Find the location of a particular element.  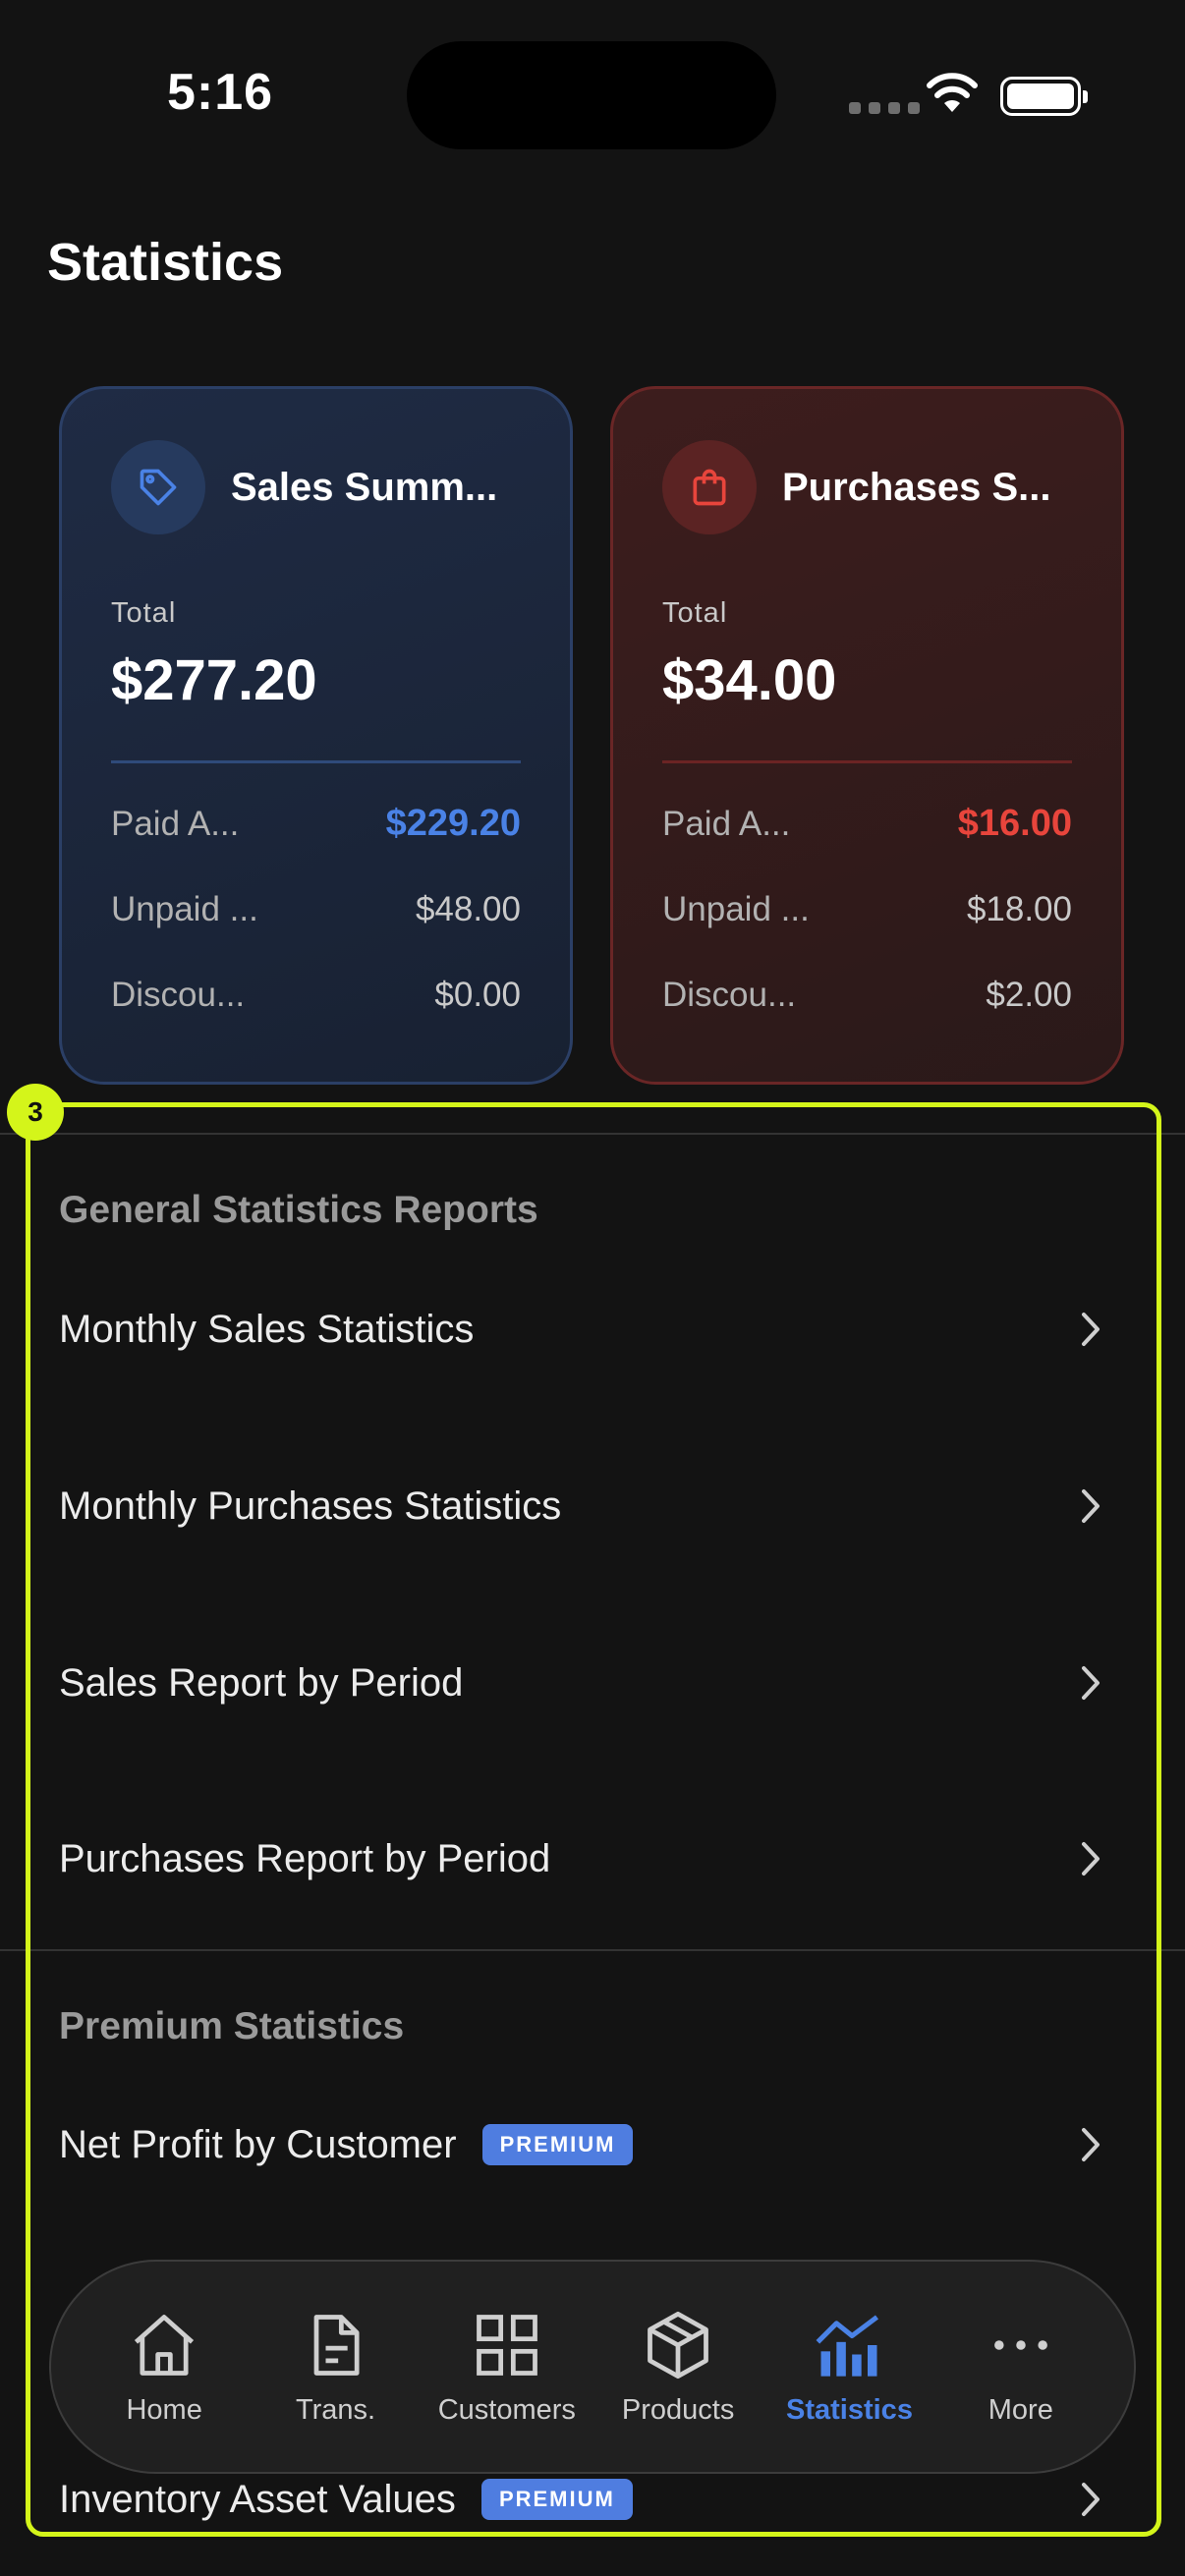

paid-amount-row: Paid A... $229.20 is located at coordinates (316, 824).